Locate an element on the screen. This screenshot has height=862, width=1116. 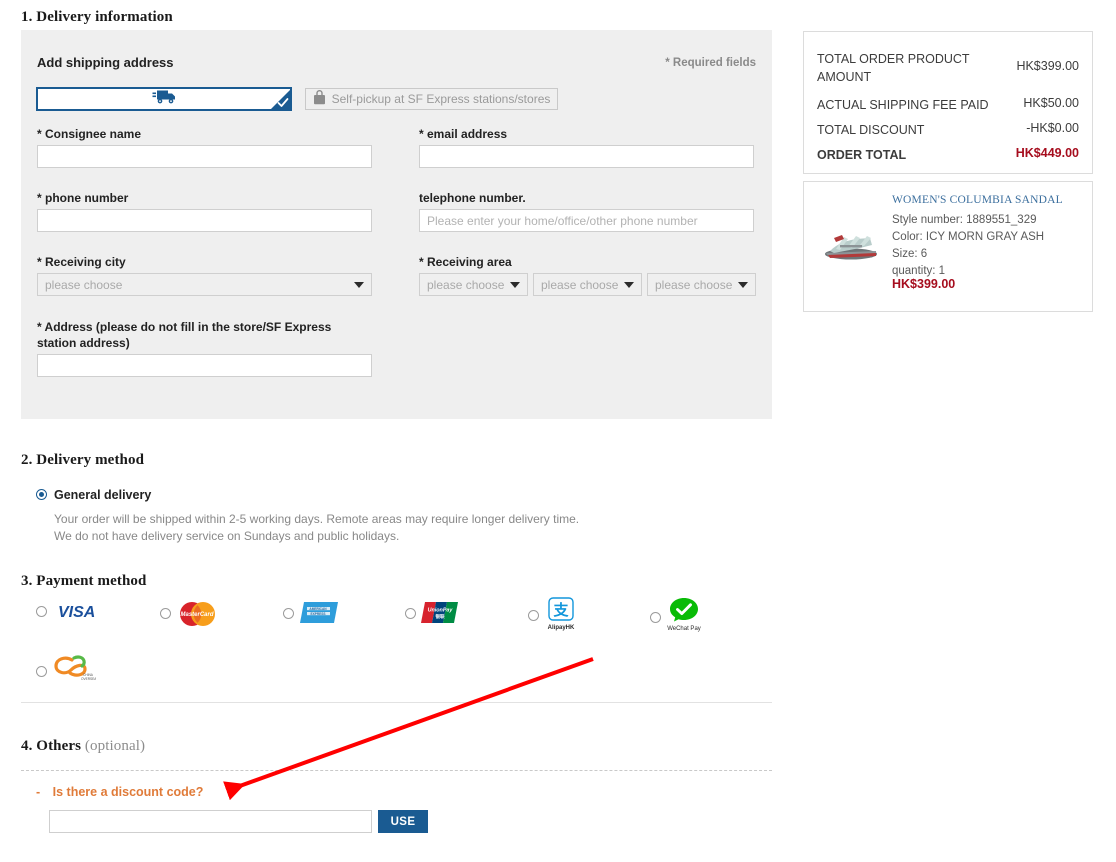
alipay-logo: 支 is located at coordinates (561, 611).